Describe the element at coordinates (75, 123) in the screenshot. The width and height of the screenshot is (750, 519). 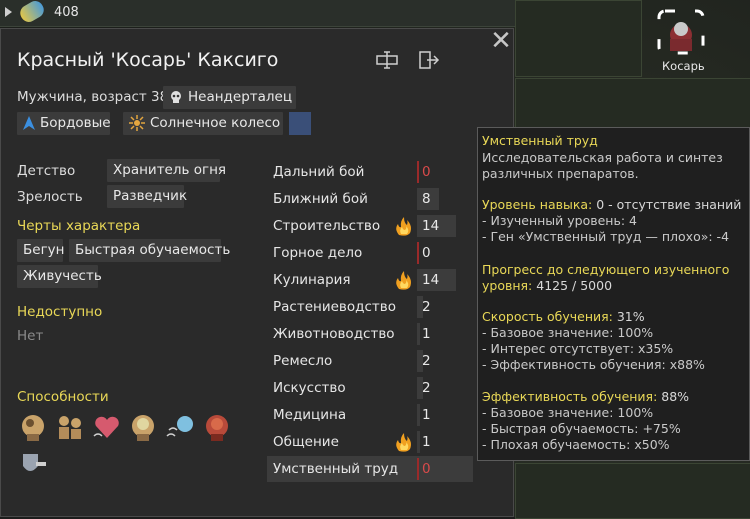
I see `ideo-label: Бордовые` at that location.